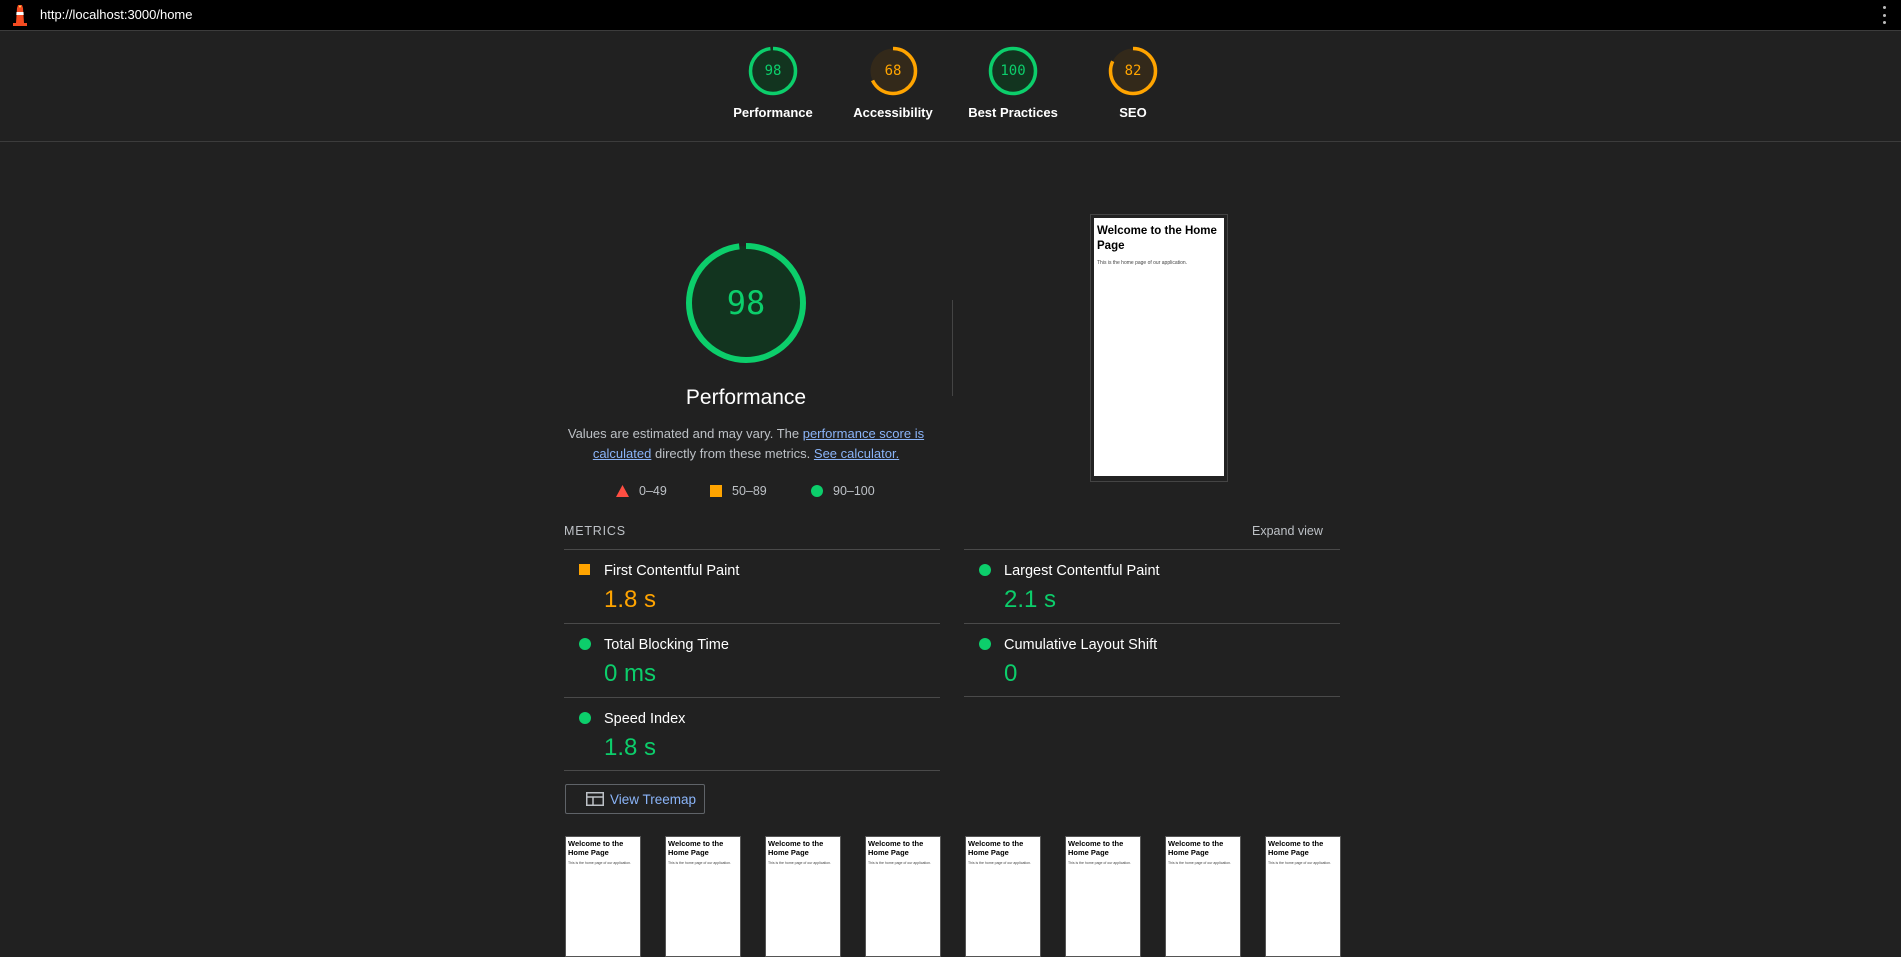  I want to click on gauge-score: 100, so click(1012, 71).